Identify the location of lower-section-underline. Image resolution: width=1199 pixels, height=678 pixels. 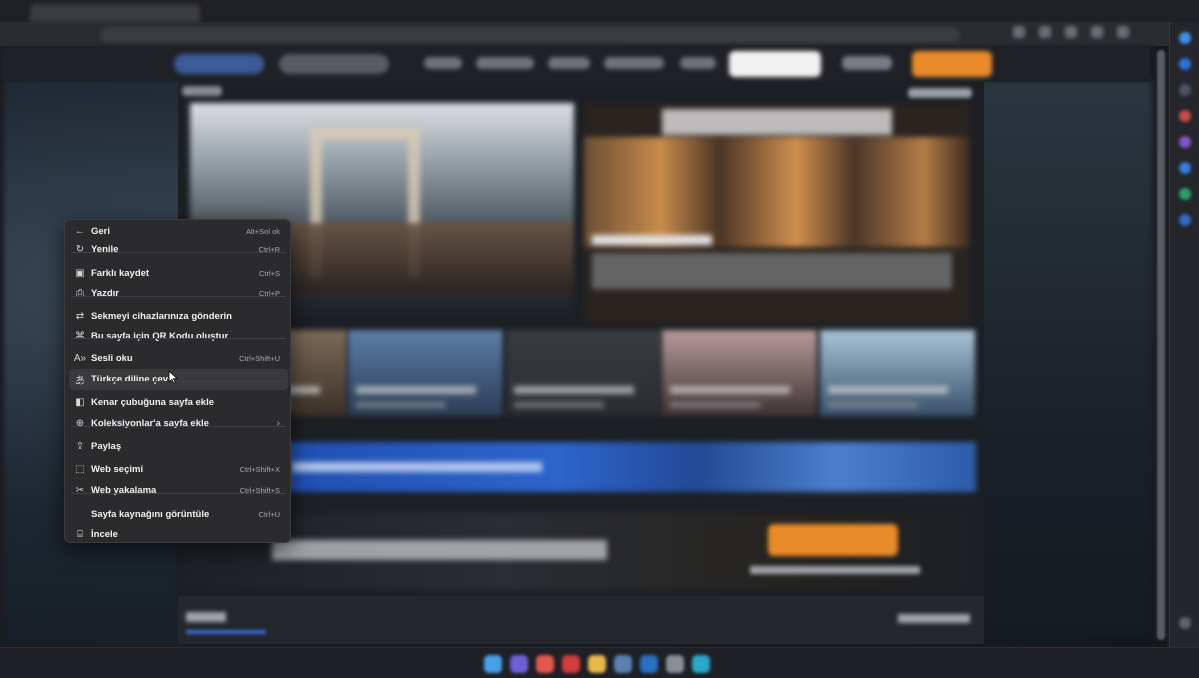
(226, 632).